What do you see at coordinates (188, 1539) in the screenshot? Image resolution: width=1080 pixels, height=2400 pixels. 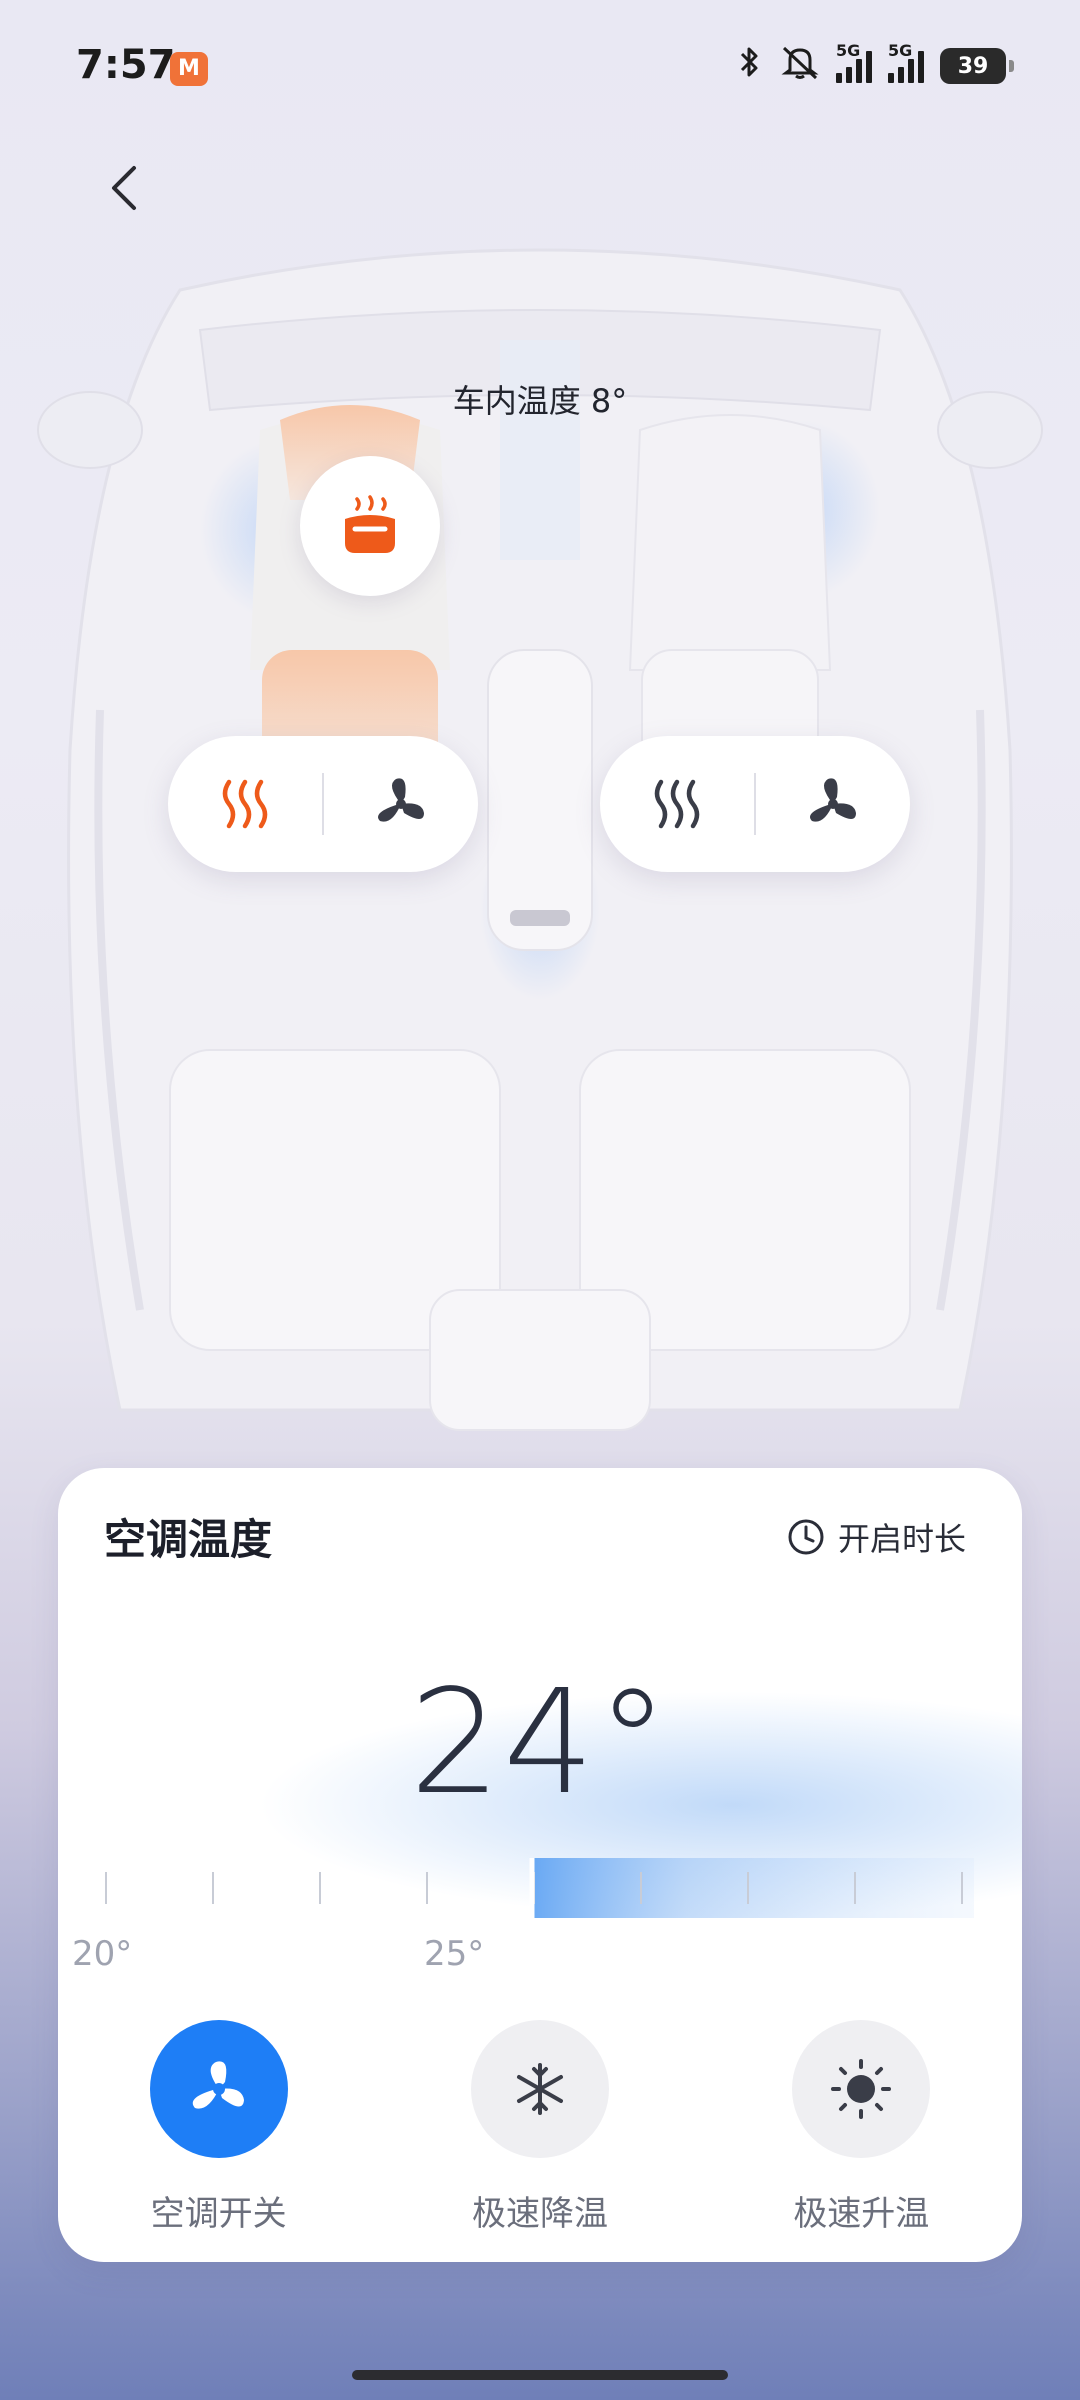 I see `card-title: 空调温度` at bounding box center [188, 1539].